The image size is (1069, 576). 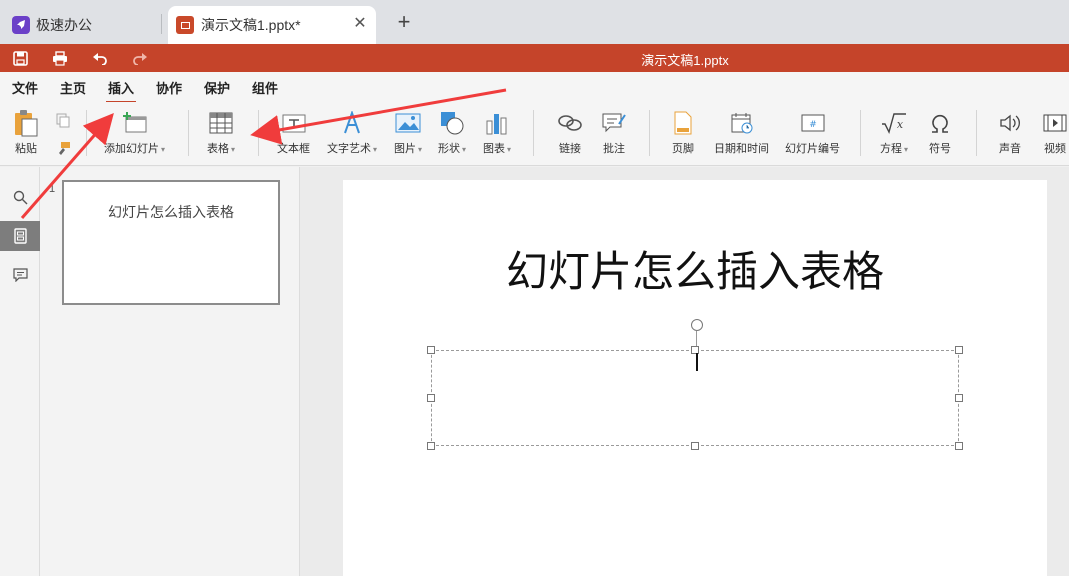 What do you see at coordinates (185, 25) in the screenshot?
I see `presentation-icon` at bounding box center [185, 25].